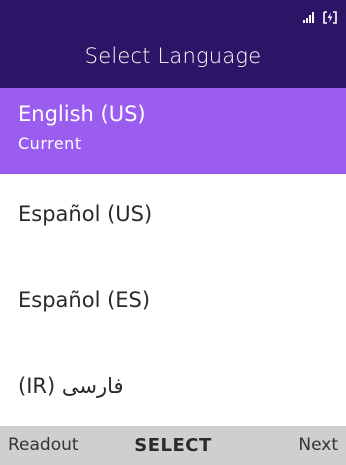 The image size is (346, 465). What do you see at coordinates (85, 214) in the screenshot?
I see `language-label: Español (US)` at bounding box center [85, 214].